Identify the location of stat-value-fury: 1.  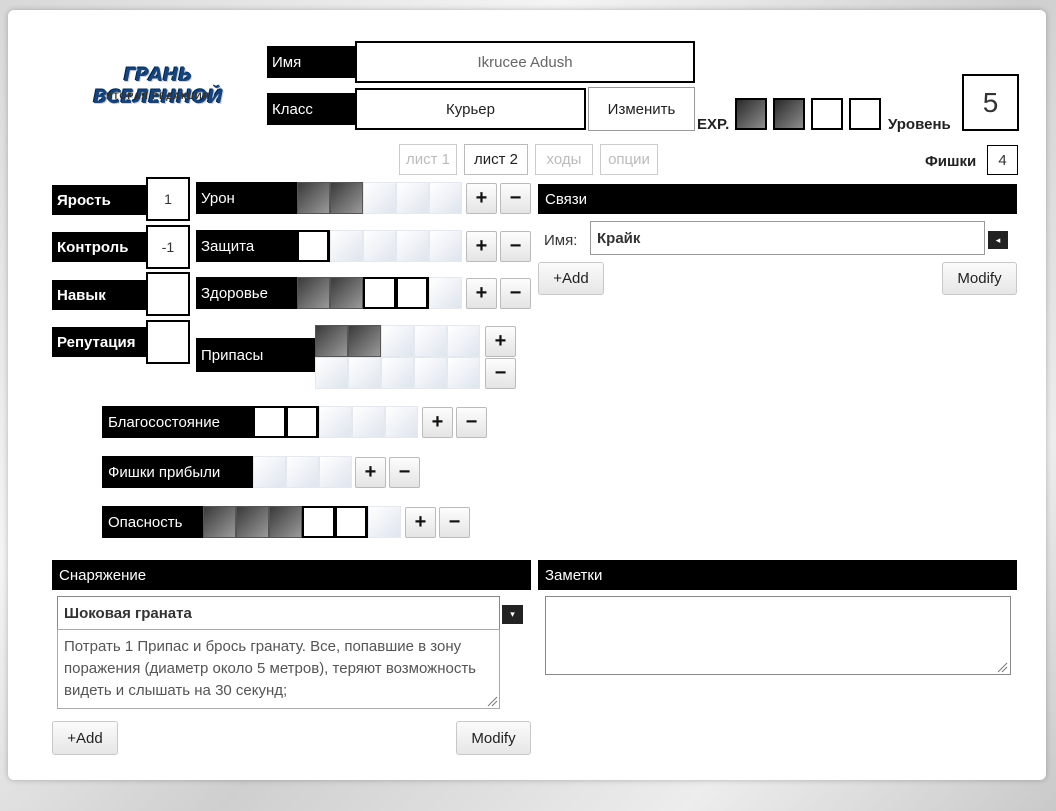
(168, 199).